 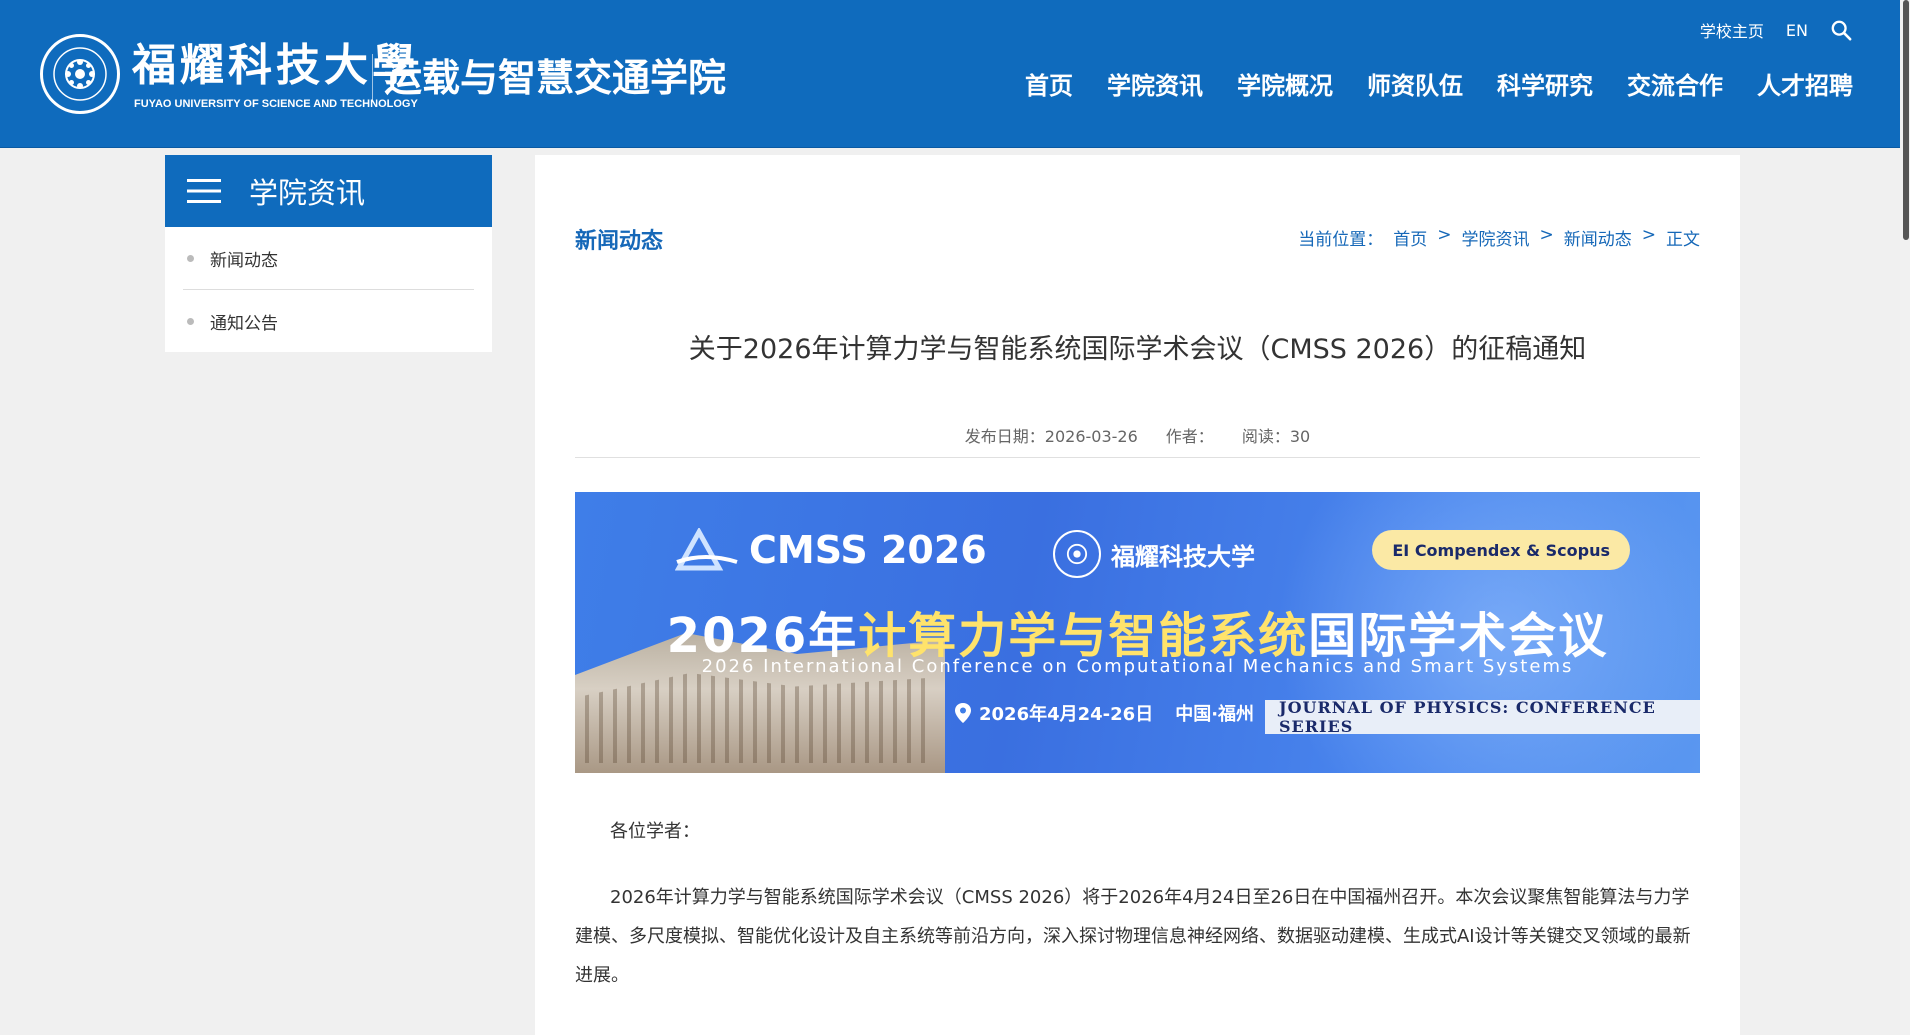 I want to click on banner-journal: JOURNAL OF PHYSICS: CONFERENCE SERIES, so click(x=1482, y=717).